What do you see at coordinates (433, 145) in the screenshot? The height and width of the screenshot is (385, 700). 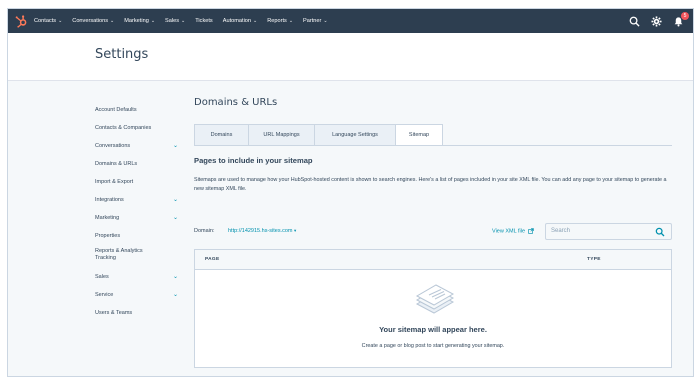 I see `tab-divider` at bounding box center [433, 145].